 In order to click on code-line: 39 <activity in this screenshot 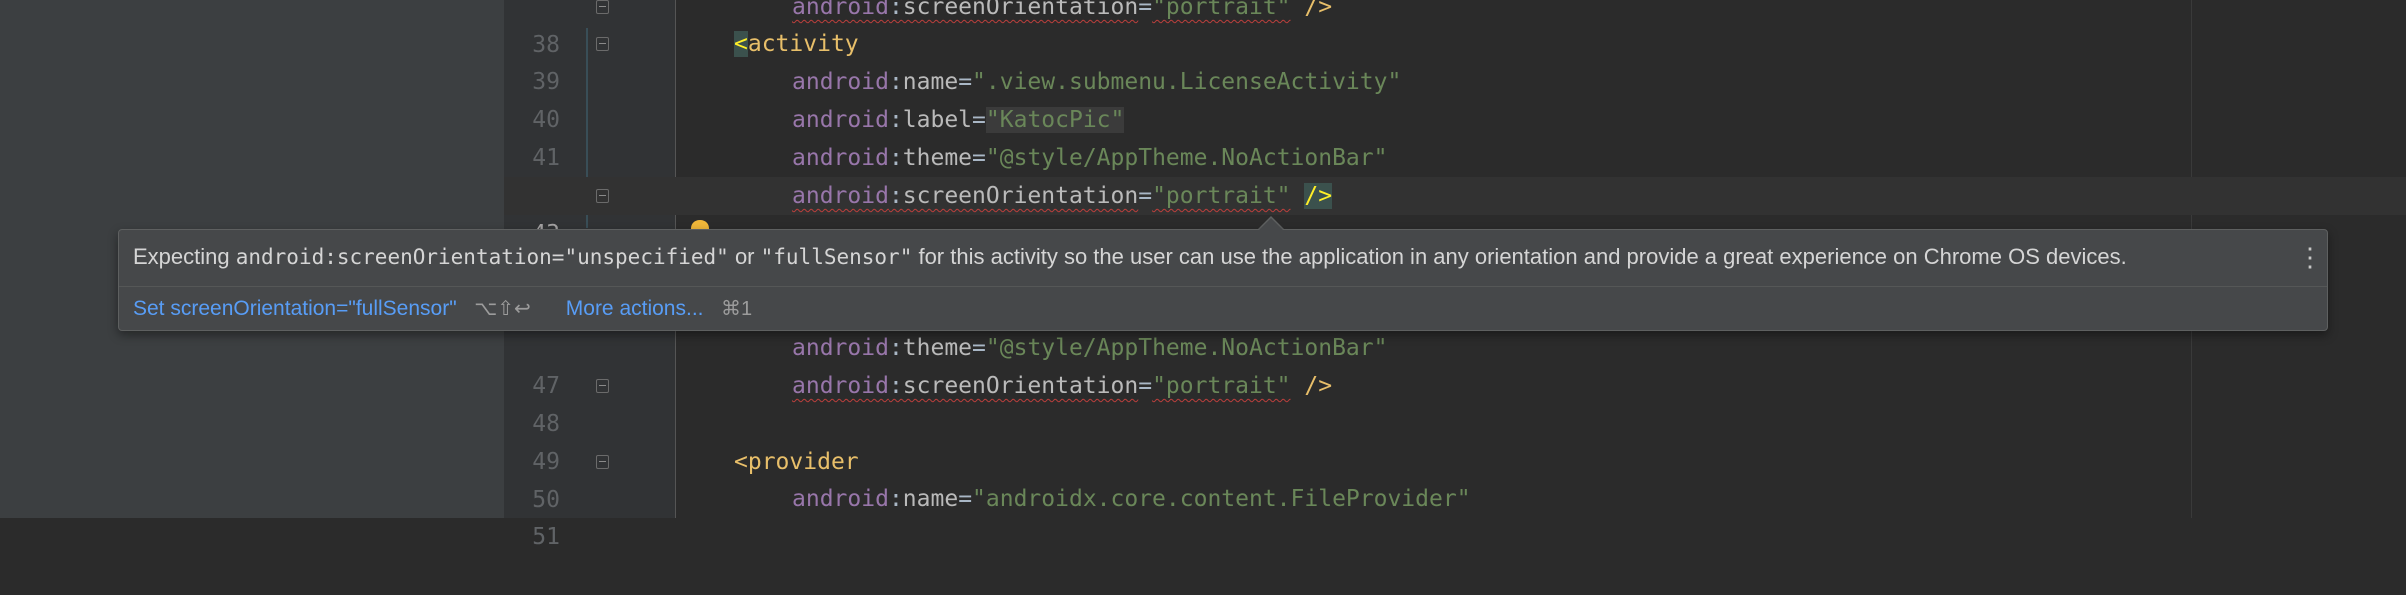, I will do `click(1455, 60)`.